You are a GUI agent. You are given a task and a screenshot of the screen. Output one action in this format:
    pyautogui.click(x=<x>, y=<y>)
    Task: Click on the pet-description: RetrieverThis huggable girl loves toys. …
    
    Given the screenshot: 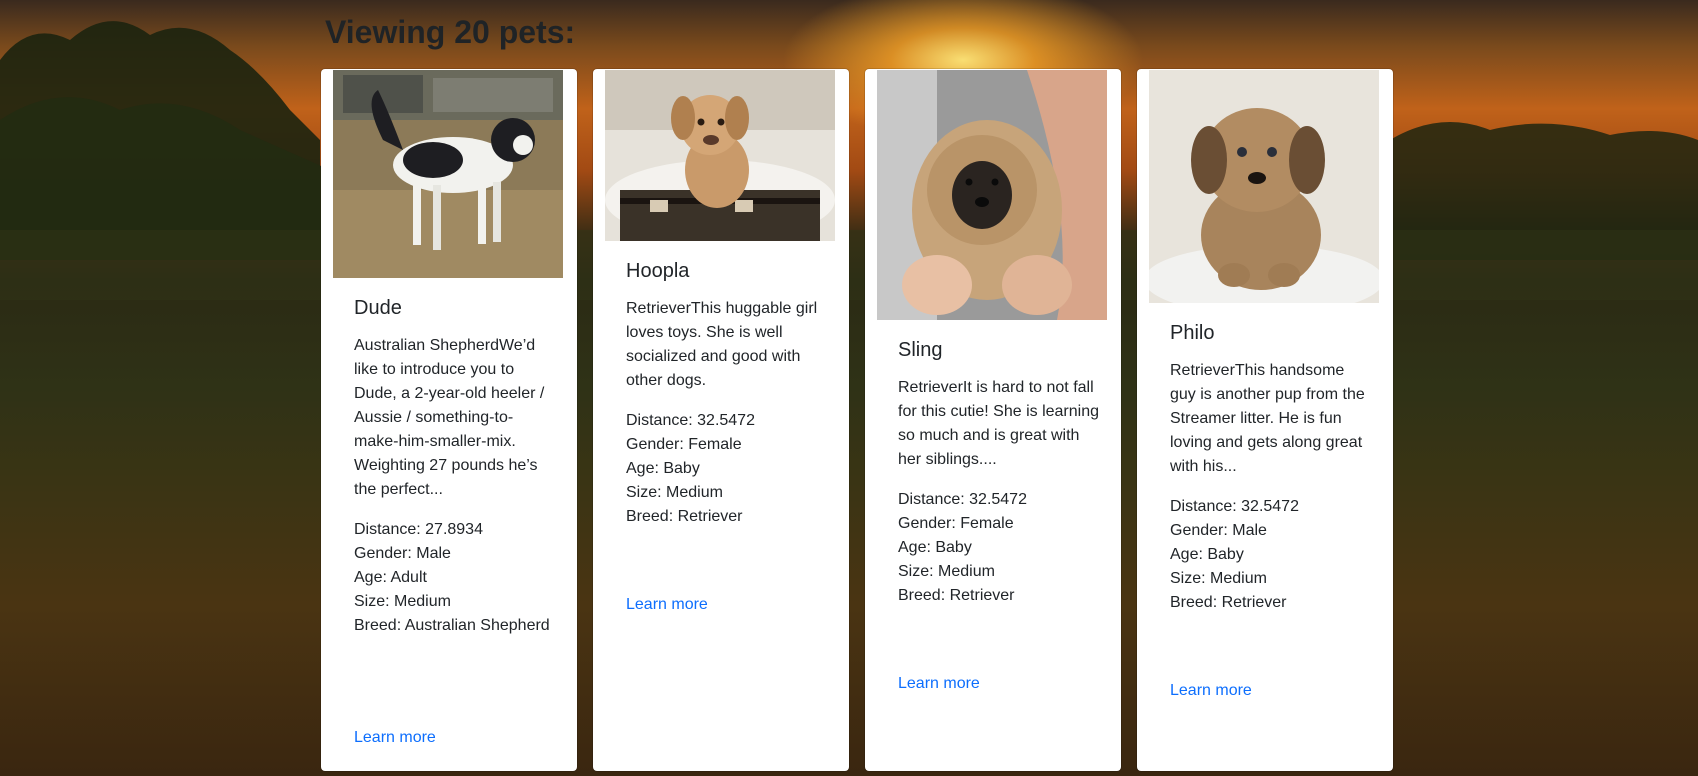 What is the action you would take?
    pyautogui.click(x=722, y=344)
    